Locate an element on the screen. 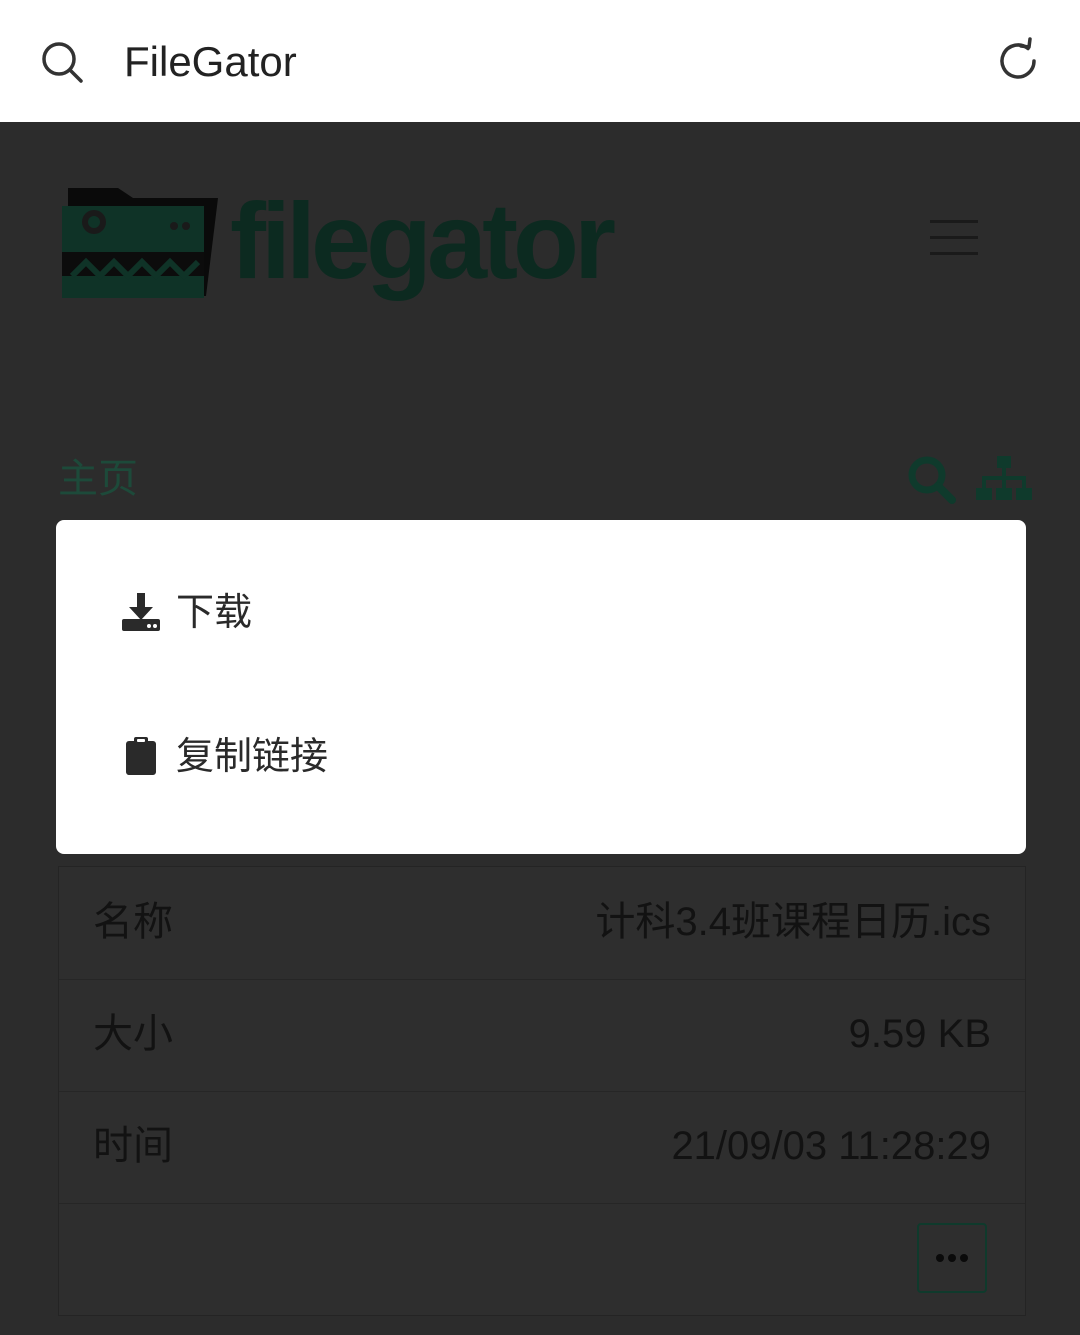  file-info-key: 大小 is located at coordinates (133, 1034).